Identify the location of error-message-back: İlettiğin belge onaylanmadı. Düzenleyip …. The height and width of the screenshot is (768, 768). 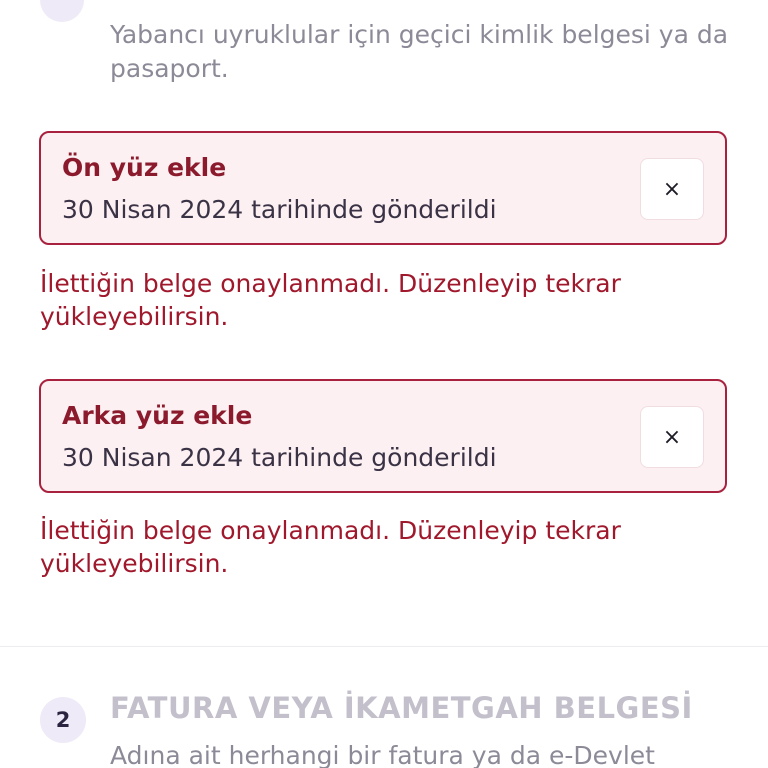
(330, 547).